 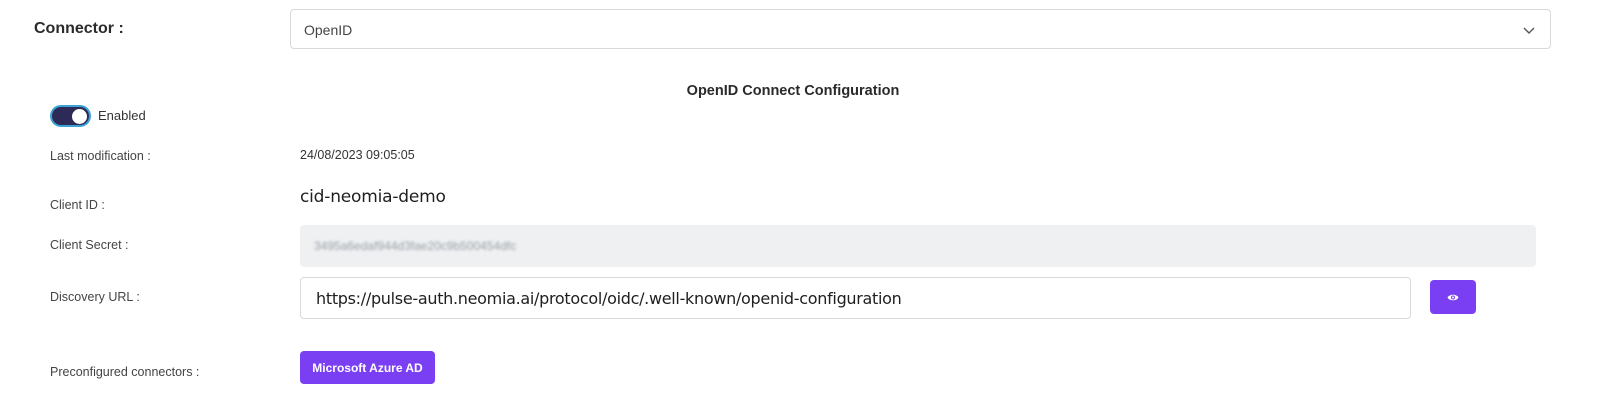 What do you see at coordinates (367, 367) in the screenshot?
I see `microsoft-azure-ad-button: Microsoft Azure AD` at bounding box center [367, 367].